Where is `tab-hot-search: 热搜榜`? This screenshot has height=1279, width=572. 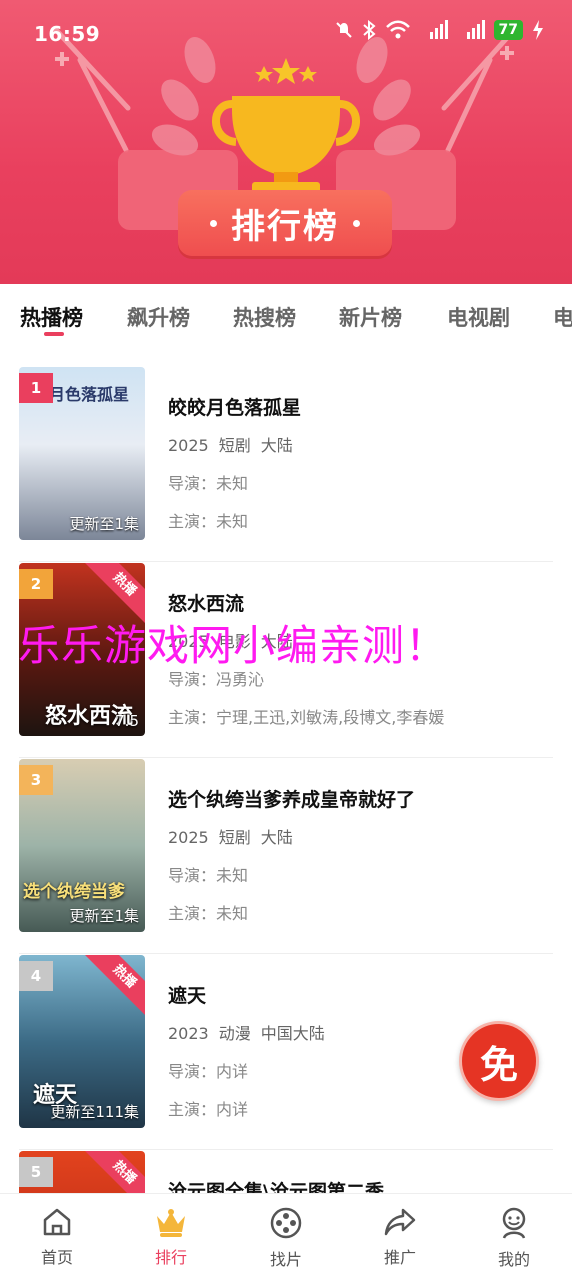
tab-hot-search: 热搜榜 is located at coordinates (264, 317).